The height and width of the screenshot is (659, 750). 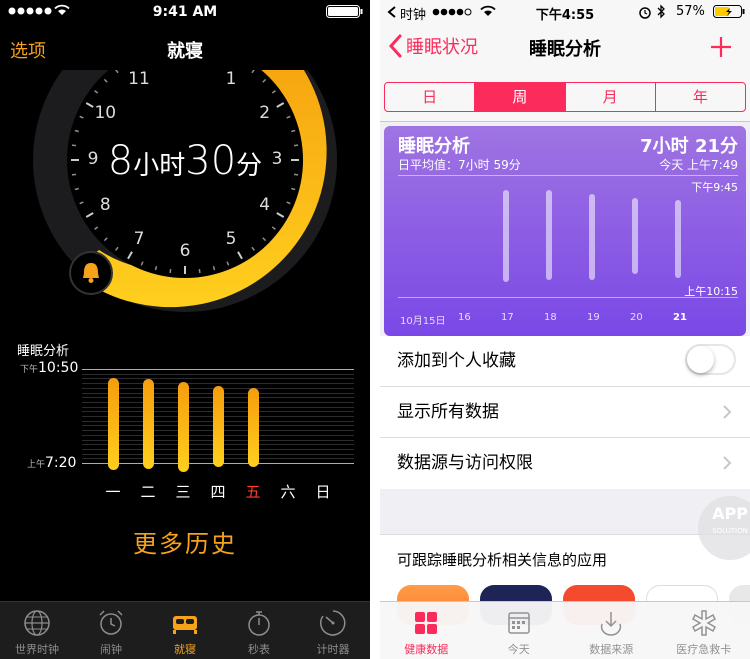 What do you see at coordinates (456, 361) in the screenshot?
I see `row-label: 添加到个人收藏` at bounding box center [456, 361].